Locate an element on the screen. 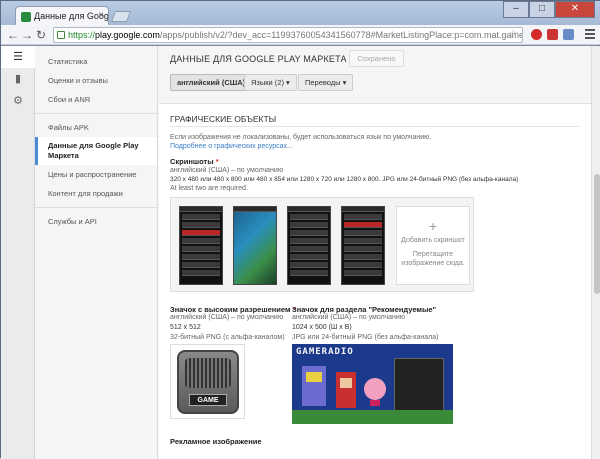  maximize-icon: □ is located at coordinates (542, 9).